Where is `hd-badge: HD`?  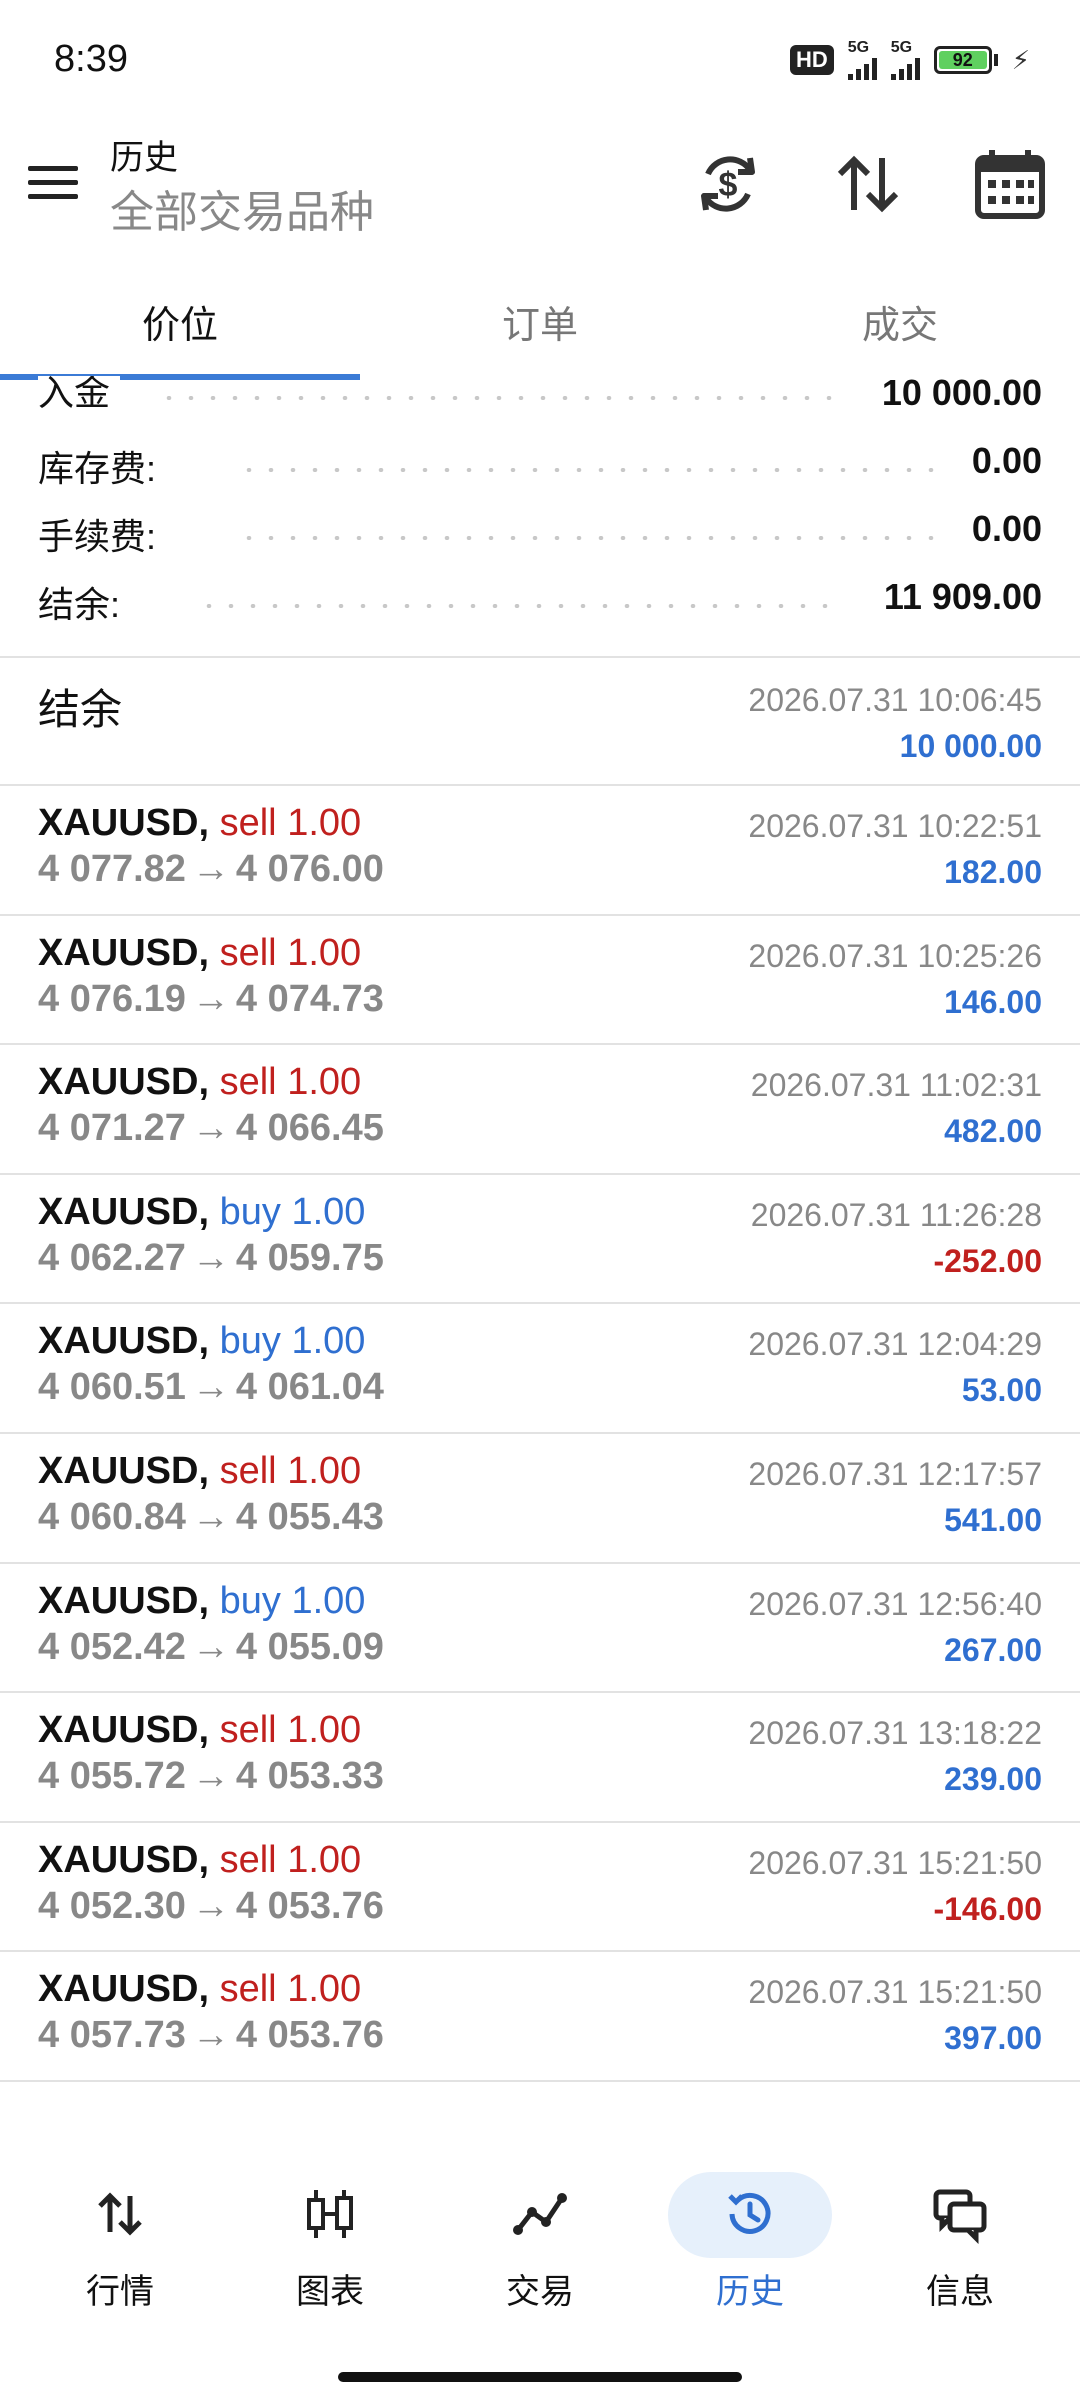
hd-badge: HD is located at coordinates (811, 60).